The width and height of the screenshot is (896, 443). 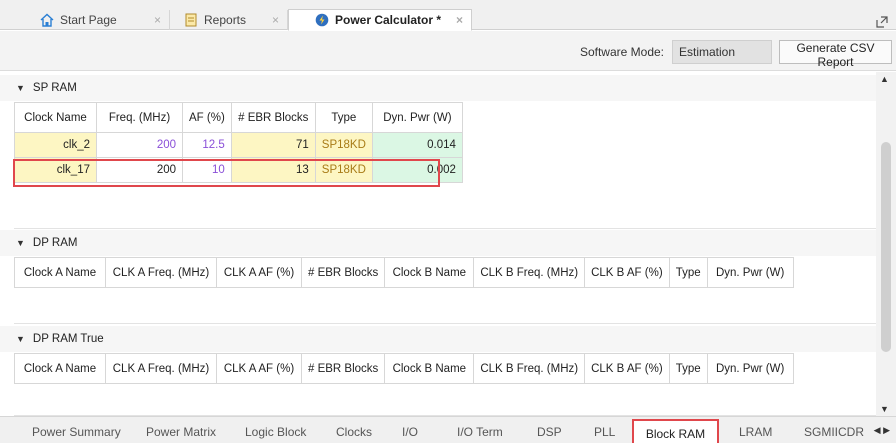 I want to click on tab-lram: LRAM, so click(x=755, y=432).